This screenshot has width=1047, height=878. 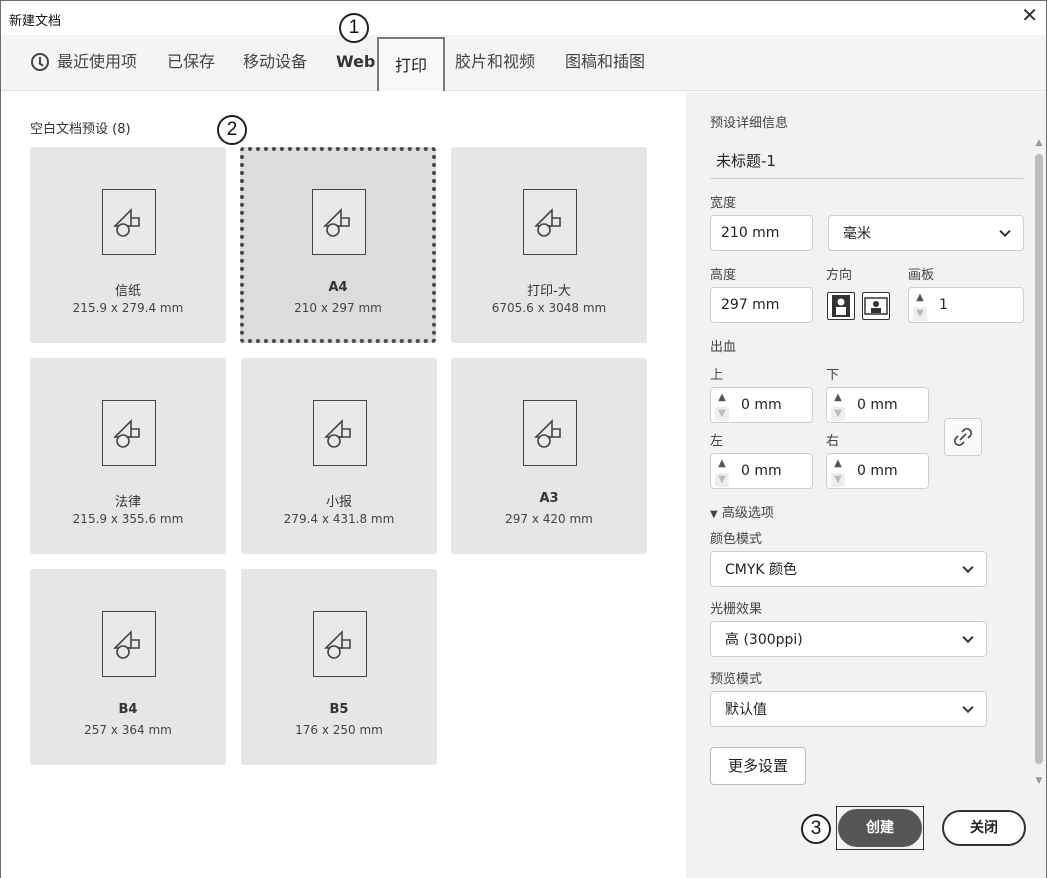 What do you see at coordinates (848, 639) in the screenshot?
I see `raster-effects-select: 高 (300ppi)` at bounding box center [848, 639].